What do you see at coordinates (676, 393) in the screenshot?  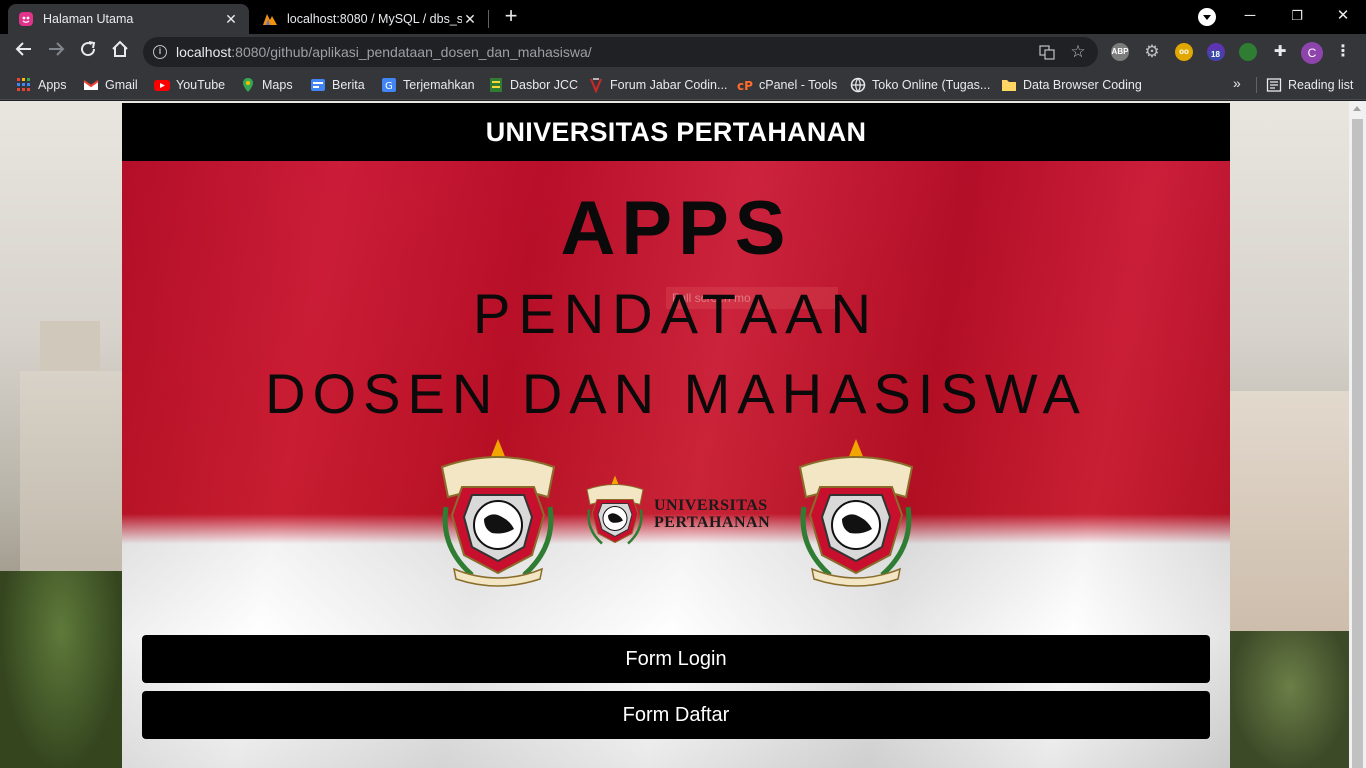 I see `title-dosen-mahasiswa: DOSEN DAN MAHASISWA` at bounding box center [676, 393].